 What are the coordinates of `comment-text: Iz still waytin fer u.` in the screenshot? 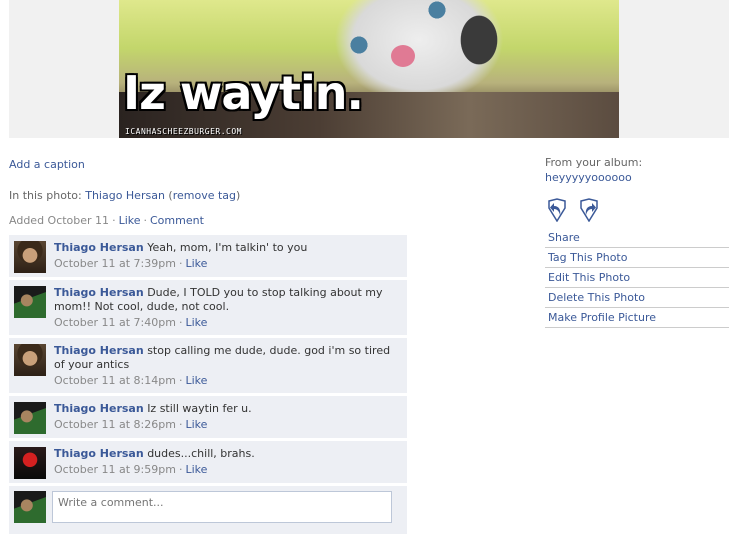 It's located at (199, 408).